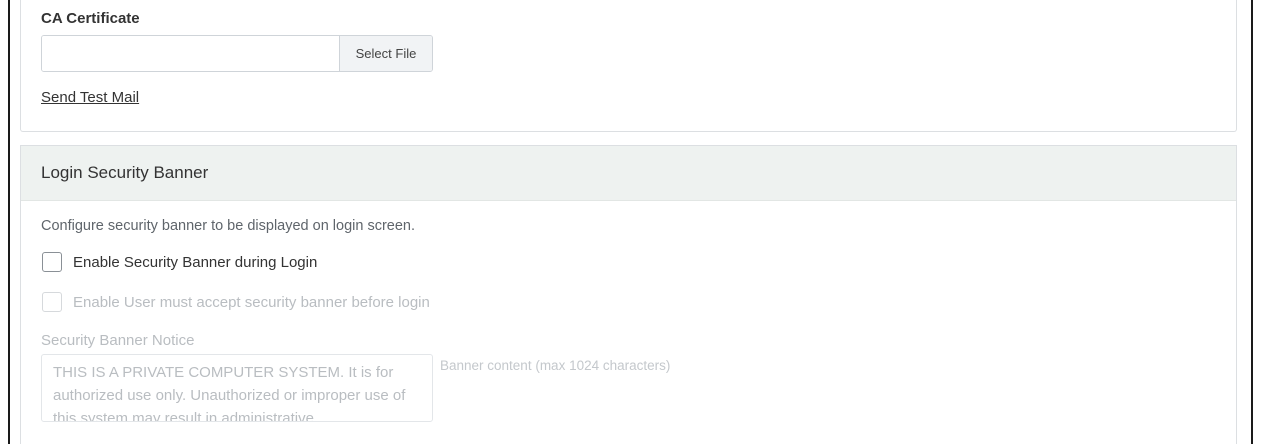  Describe the element at coordinates (118, 340) in the screenshot. I see `security-banner-notice-label: Security Banner Notice` at that location.